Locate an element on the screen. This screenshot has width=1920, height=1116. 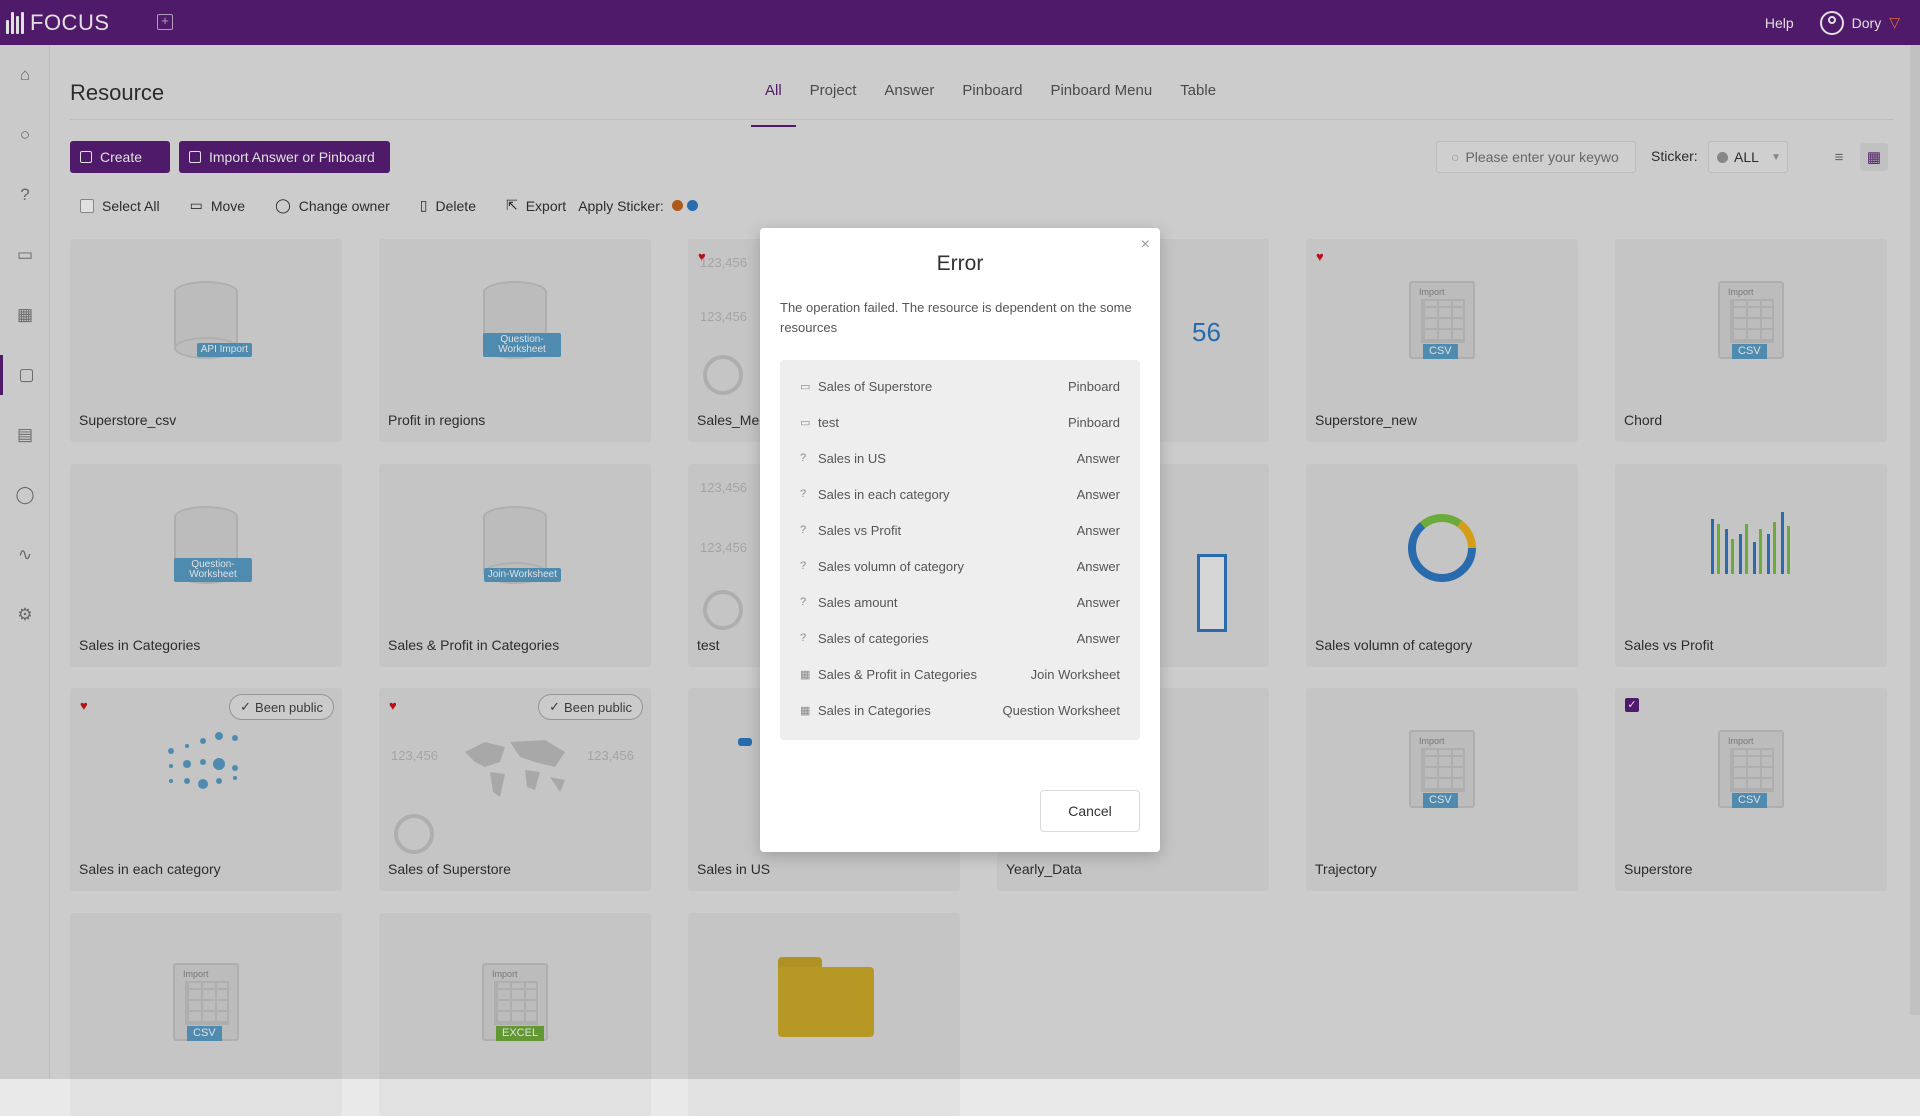
list-item: ? Sales volumn of categoryAnswer is located at coordinates (960, 566).